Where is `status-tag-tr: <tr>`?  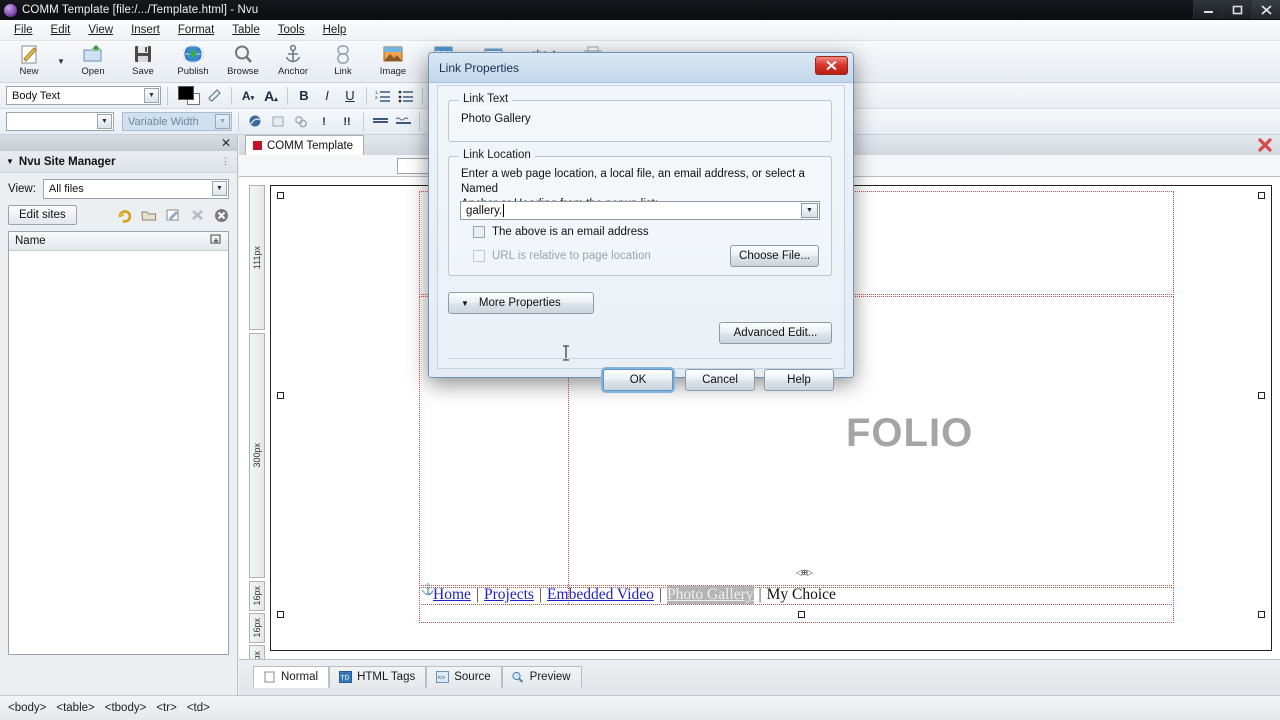
status-tag-tr: <tr> is located at coordinates (166, 708).